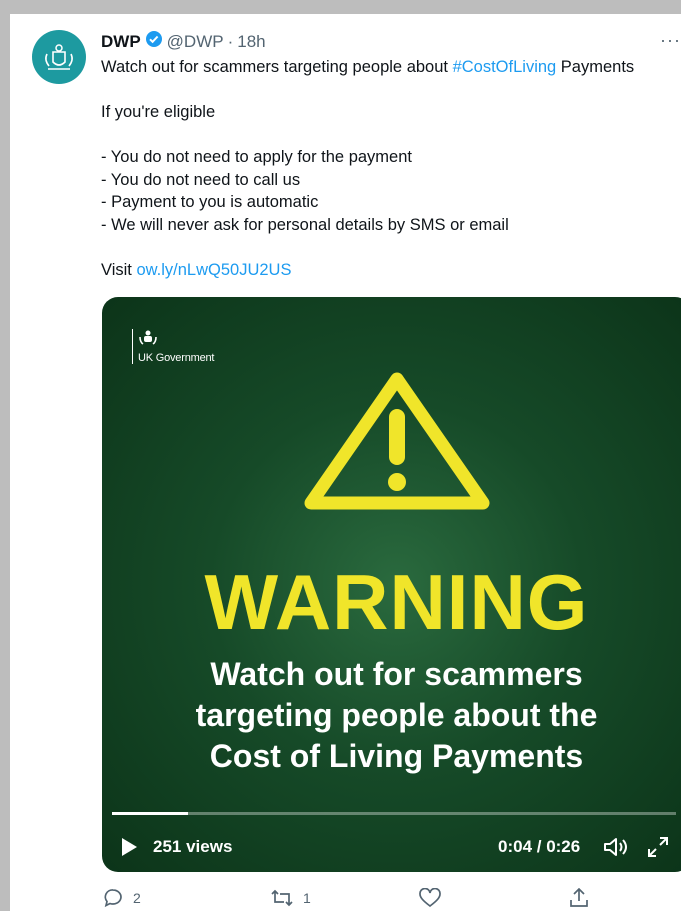 Image resolution: width=681 pixels, height=911 pixels. What do you see at coordinates (195, 42) in the screenshot?
I see `handle: @DWP` at bounding box center [195, 42].